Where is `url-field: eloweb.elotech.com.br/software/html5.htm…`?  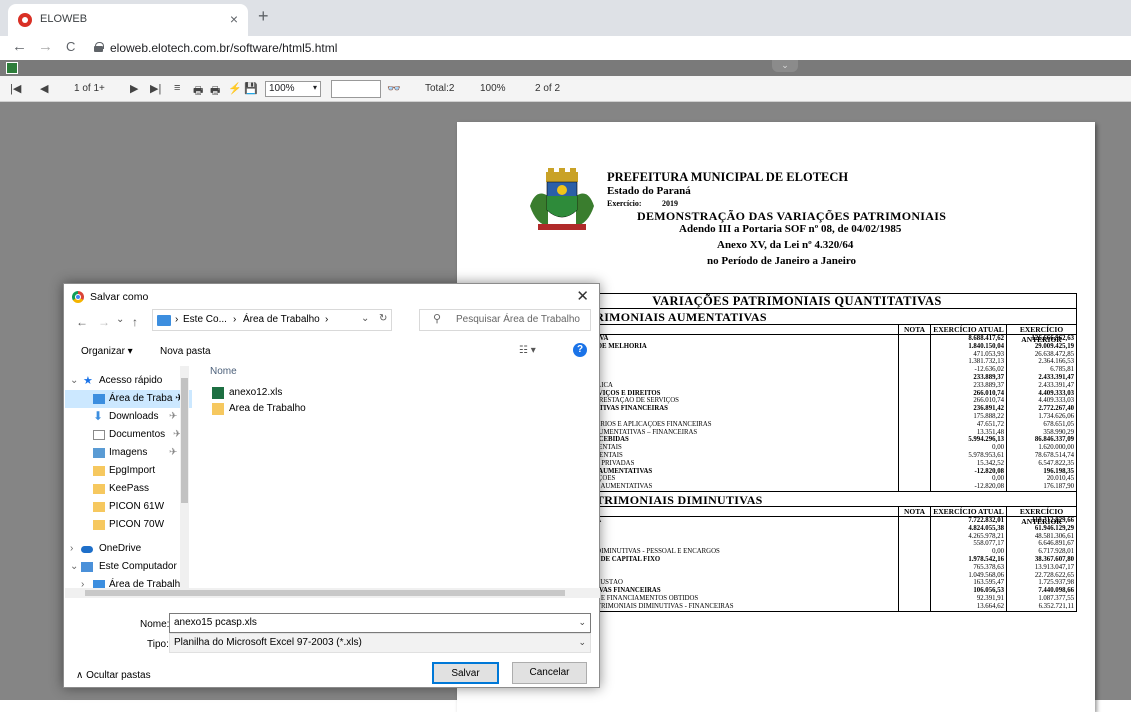 url-field: eloweb.elotech.com.br/software/html5.htm… is located at coordinates (223, 48).